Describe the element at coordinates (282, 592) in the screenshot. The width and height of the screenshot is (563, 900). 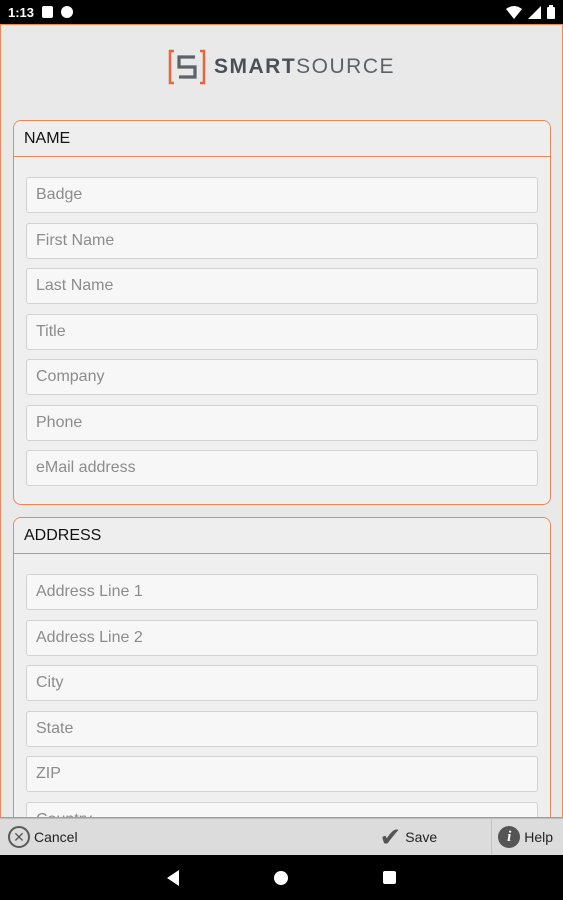
I see `address-line-1-input` at that location.